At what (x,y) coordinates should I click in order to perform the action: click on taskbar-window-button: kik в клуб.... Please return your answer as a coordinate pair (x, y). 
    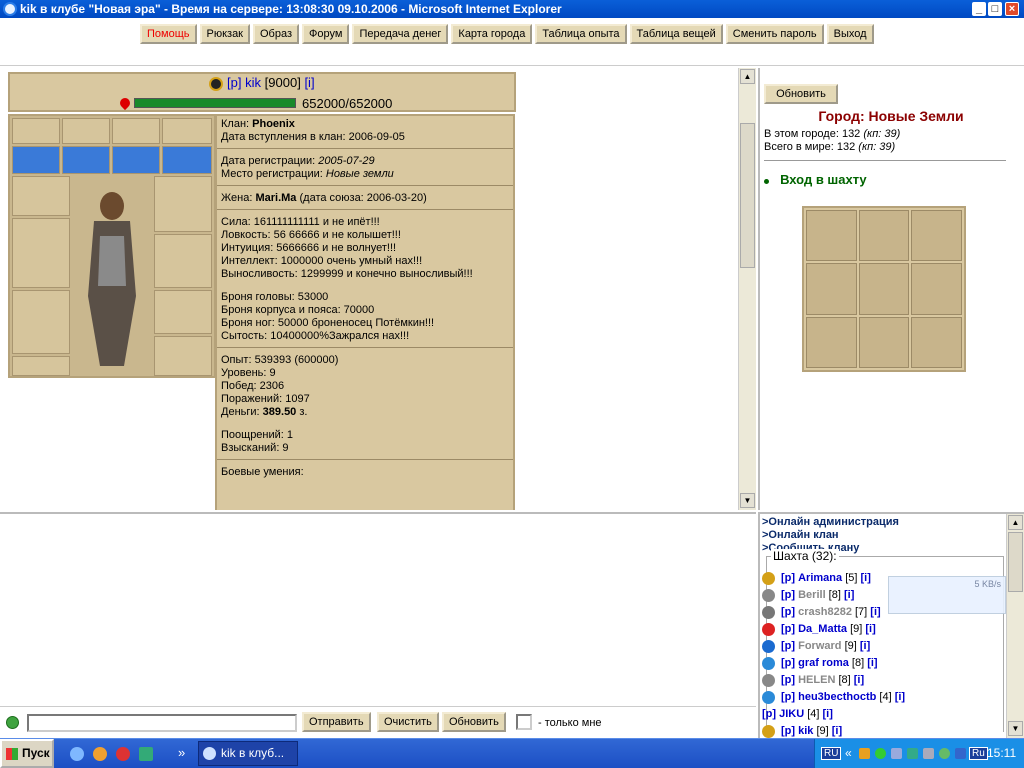
    Looking at the image, I should click on (248, 753).